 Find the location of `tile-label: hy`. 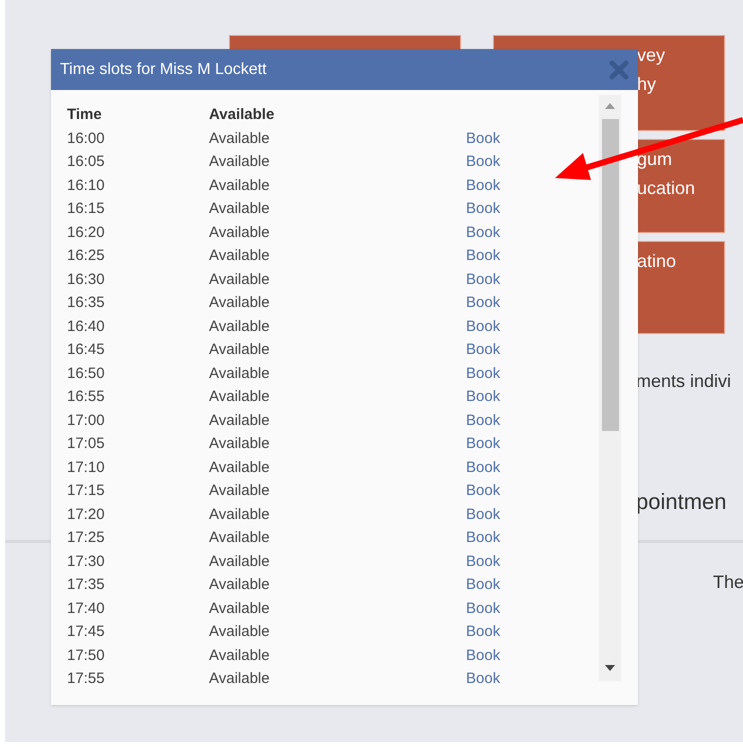

tile-label: hy is located at coordinates (647, 84).